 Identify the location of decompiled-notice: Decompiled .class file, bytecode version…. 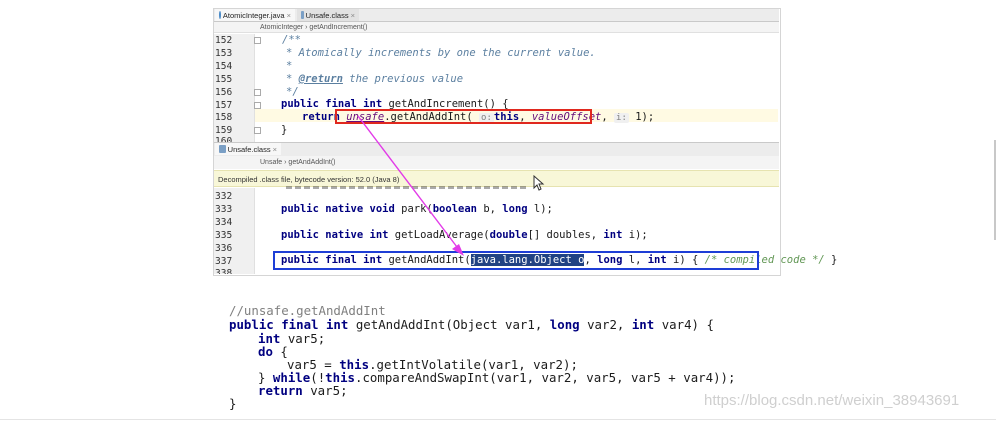
(496, 178).